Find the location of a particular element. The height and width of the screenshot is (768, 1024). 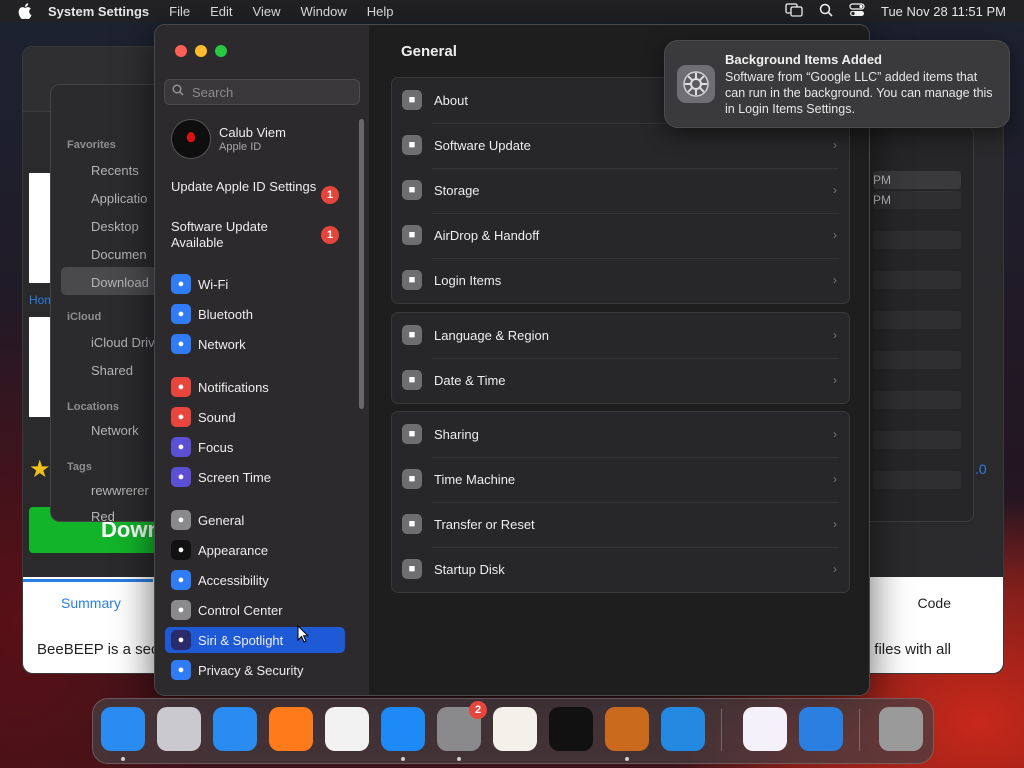

close-button is located at coordinates (181, 51).